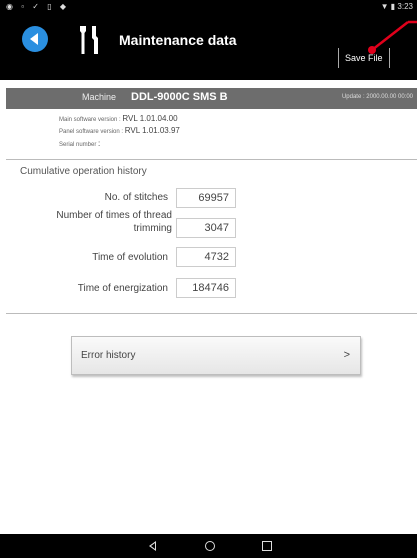  Describe the element at coordinates (206, 288) in the screenshot. I see `energization-time-value: 184746` at that location.